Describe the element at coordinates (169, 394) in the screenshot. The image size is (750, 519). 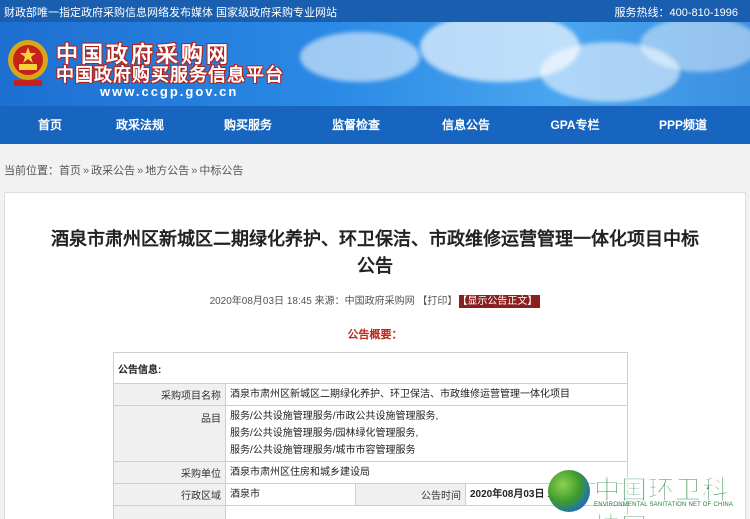
I see `table-label: 采购项目名称` at that location.